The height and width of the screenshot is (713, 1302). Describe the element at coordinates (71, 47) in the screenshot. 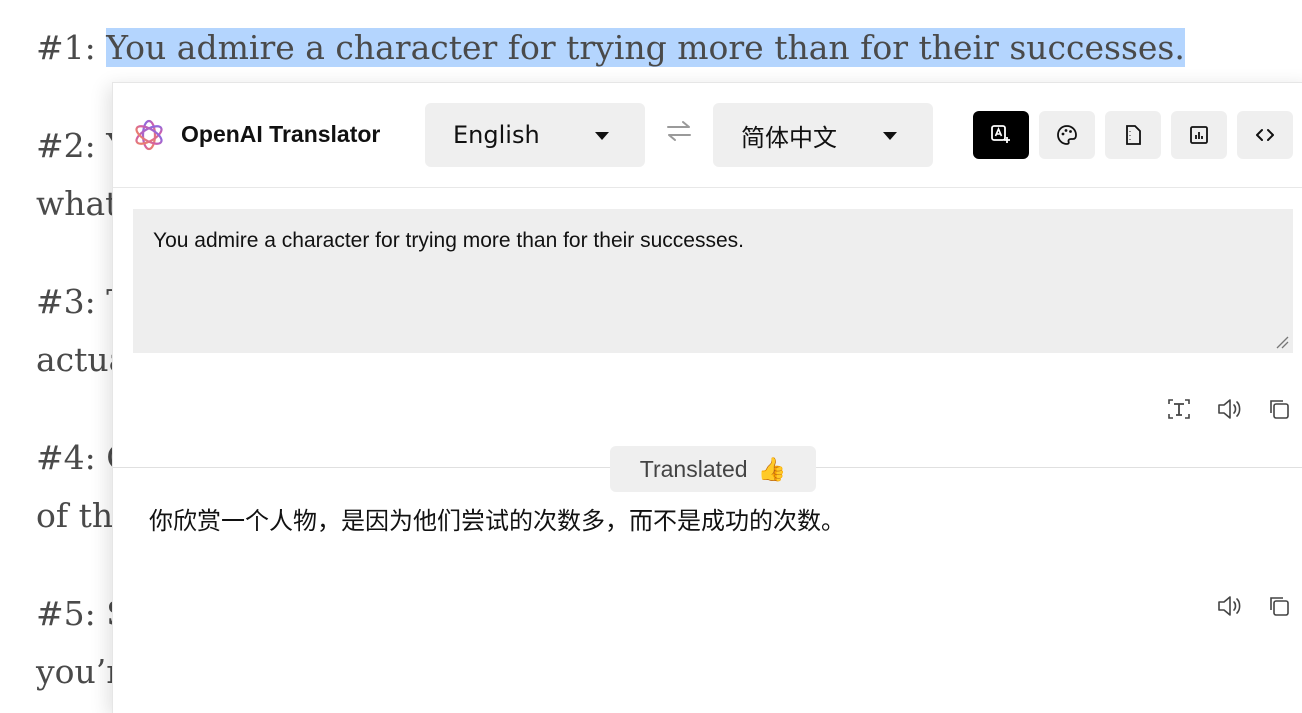

I see `article-line-prefix: #1:` at that location.